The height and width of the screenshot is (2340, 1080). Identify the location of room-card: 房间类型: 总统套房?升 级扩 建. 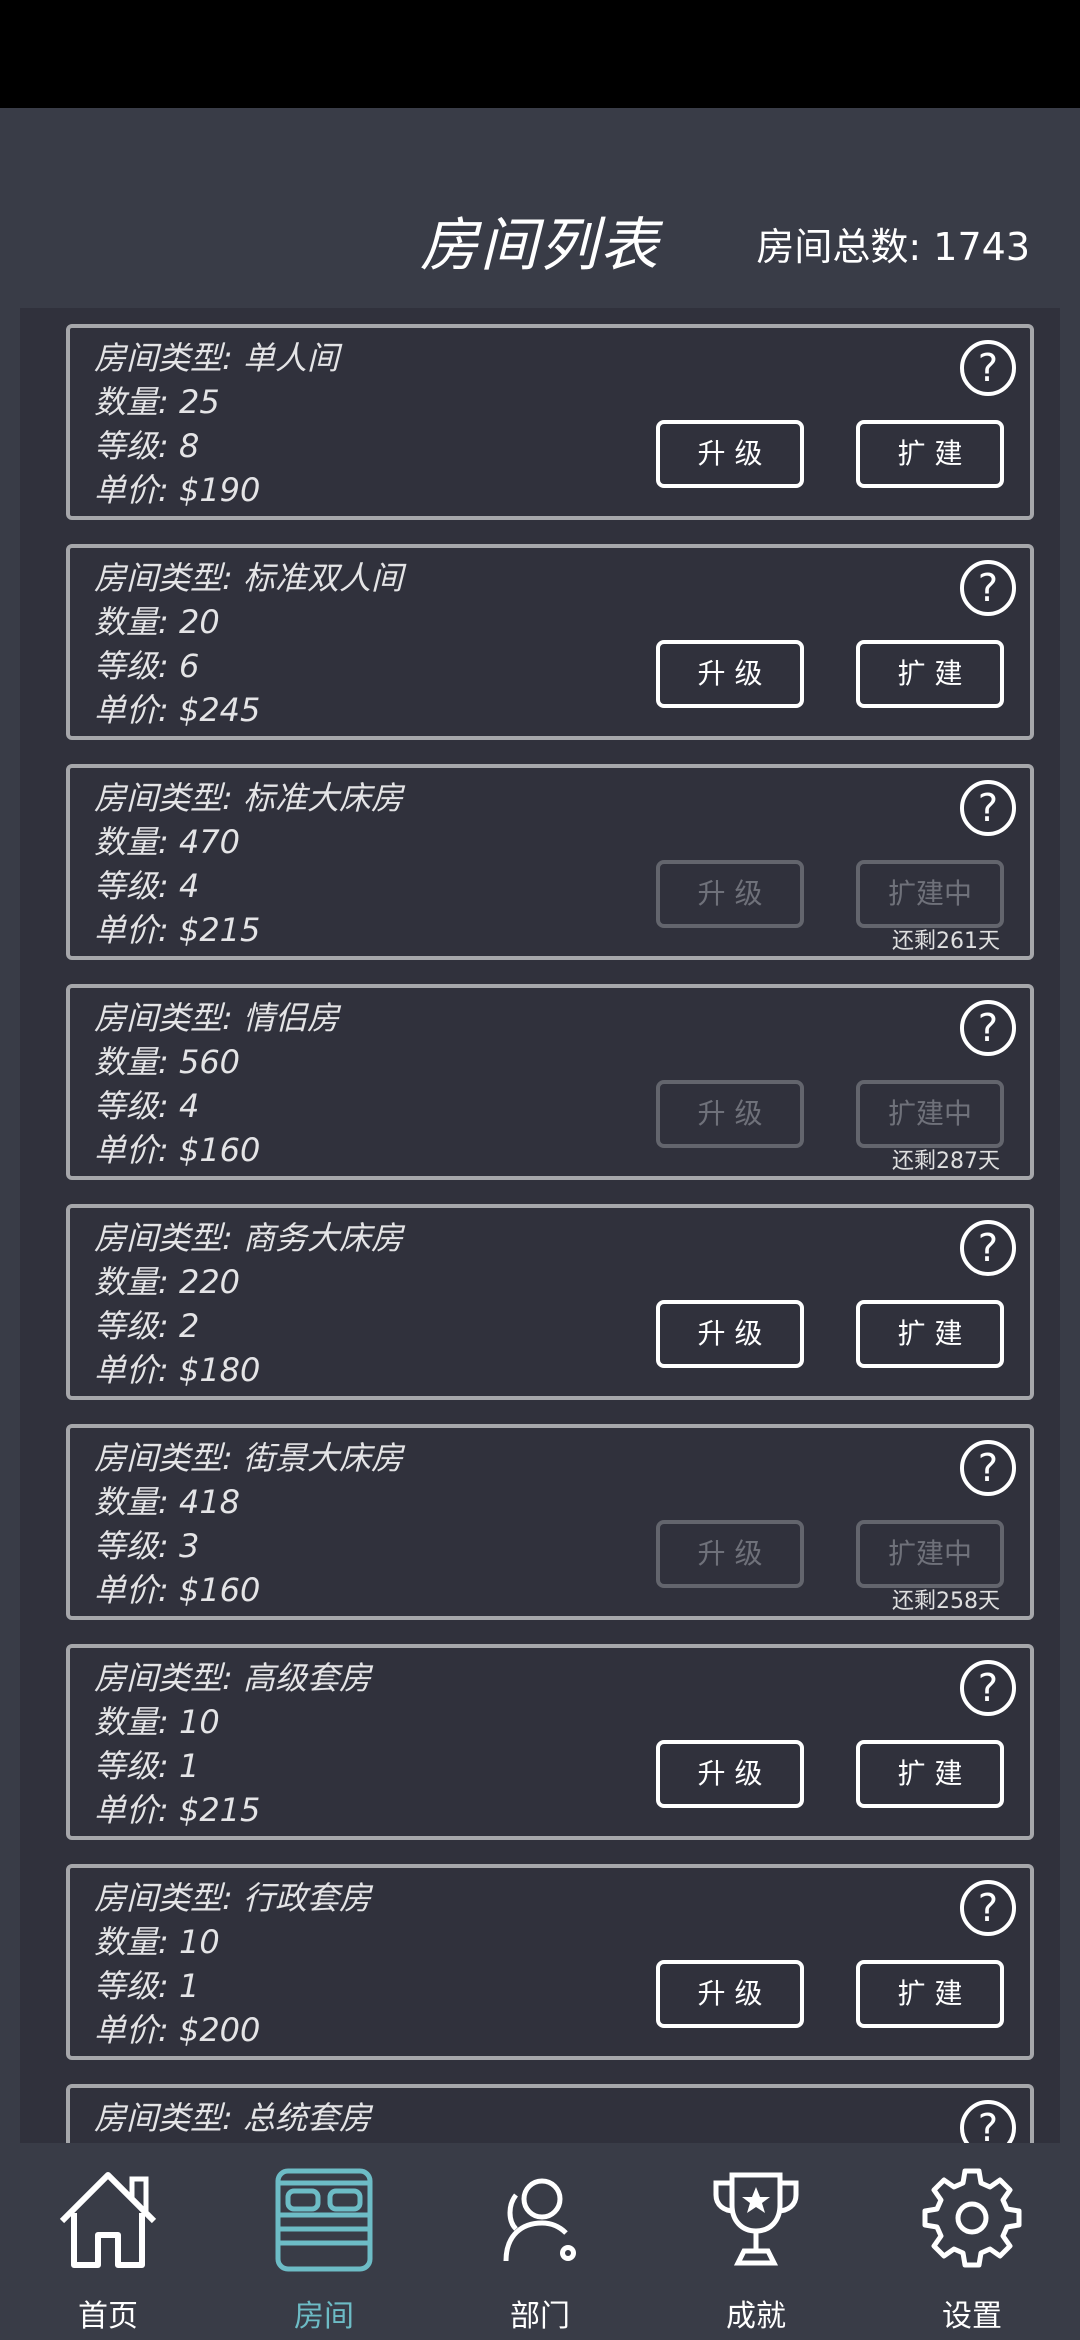
(550, 2113).